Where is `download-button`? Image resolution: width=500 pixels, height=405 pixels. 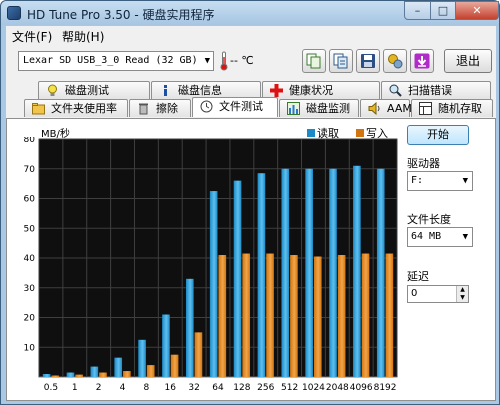
download-button is located at coordinates (422, 61).